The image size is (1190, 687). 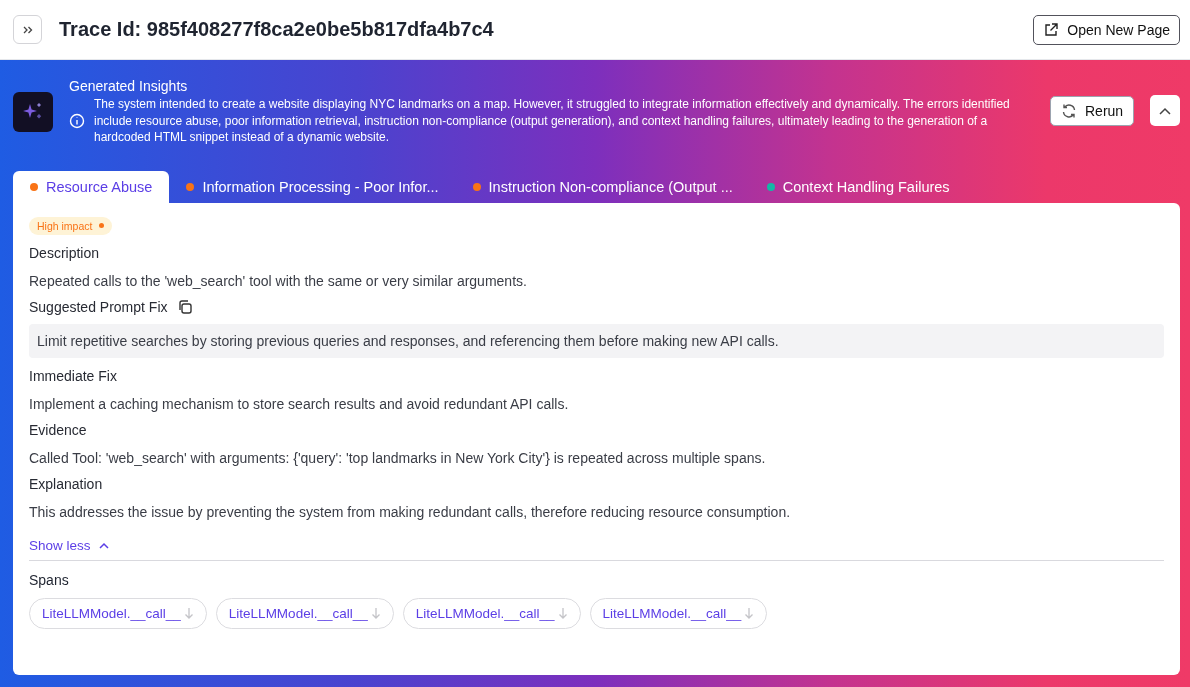 What do you see at coordinates (71, 225) in the screenshot?
I see `impact-badge: High impact` at bounding box center [71, 225].